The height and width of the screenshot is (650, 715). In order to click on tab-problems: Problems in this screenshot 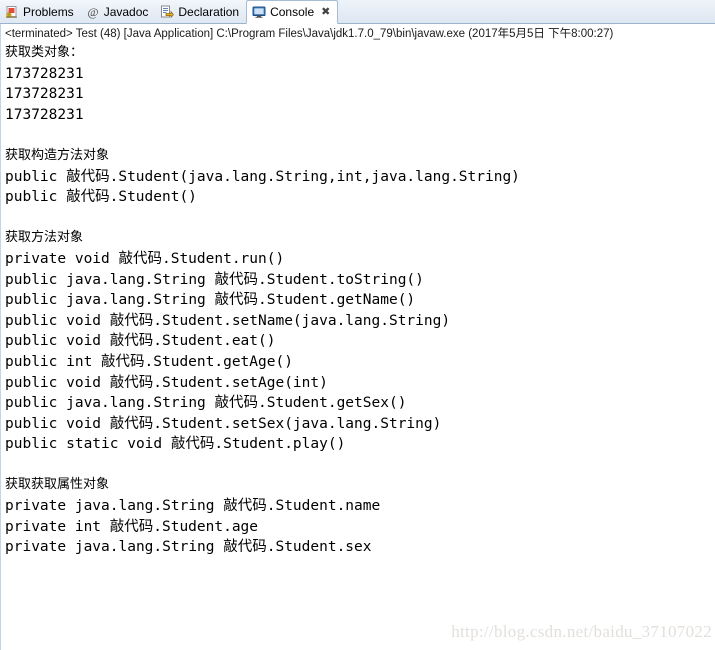, I will do `click(40, 11)`.